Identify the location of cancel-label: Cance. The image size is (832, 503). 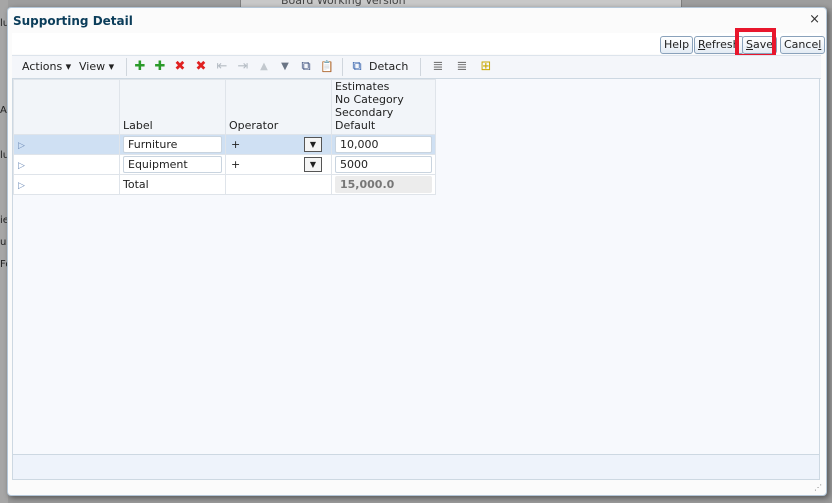
(801, 44).